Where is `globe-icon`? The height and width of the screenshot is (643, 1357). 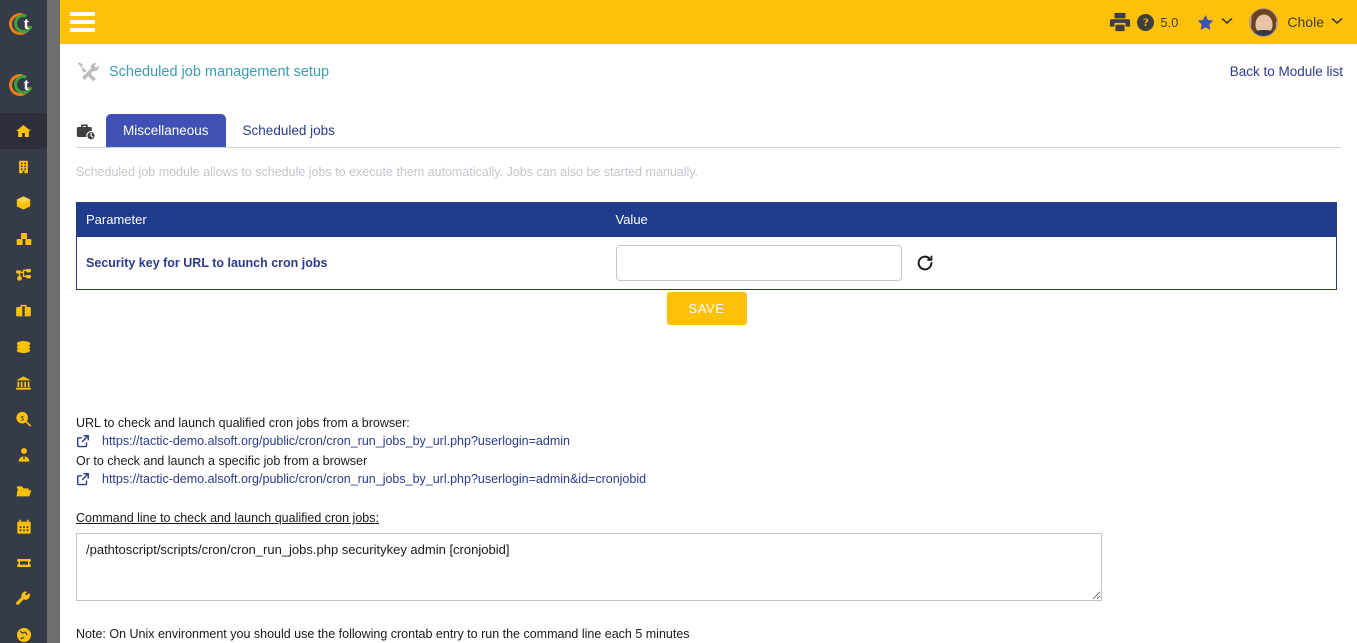 globe-icon is located at coordinates (24, 635).